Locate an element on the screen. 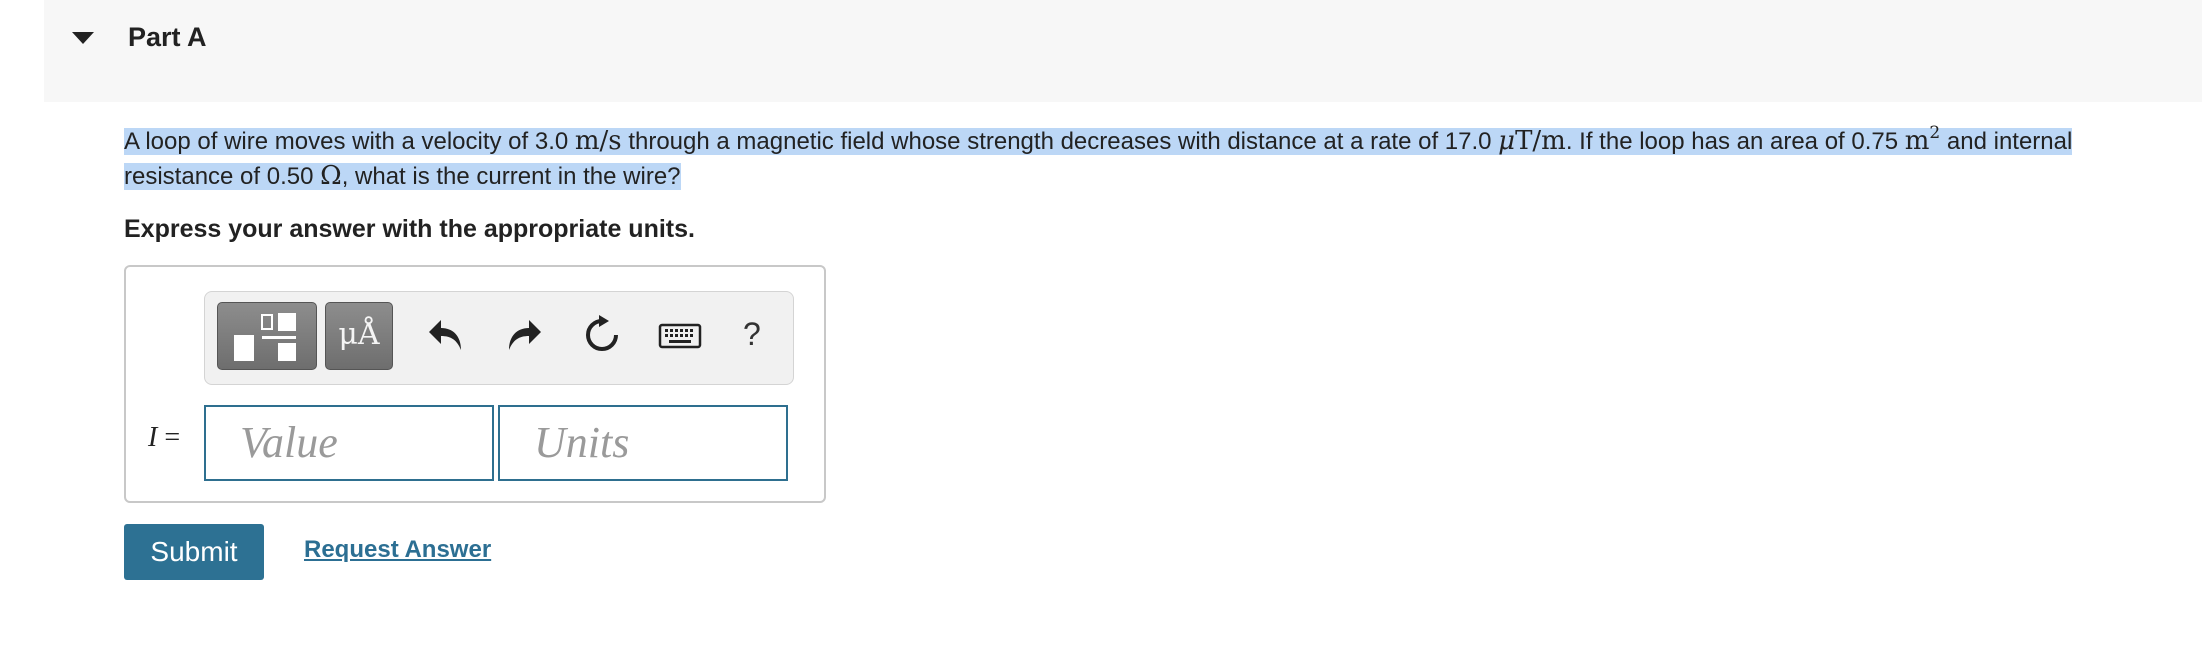 The height and width of the screenshot is (646, 2202). request-answer-link: Request Answer is located at coordinates (397, 550).